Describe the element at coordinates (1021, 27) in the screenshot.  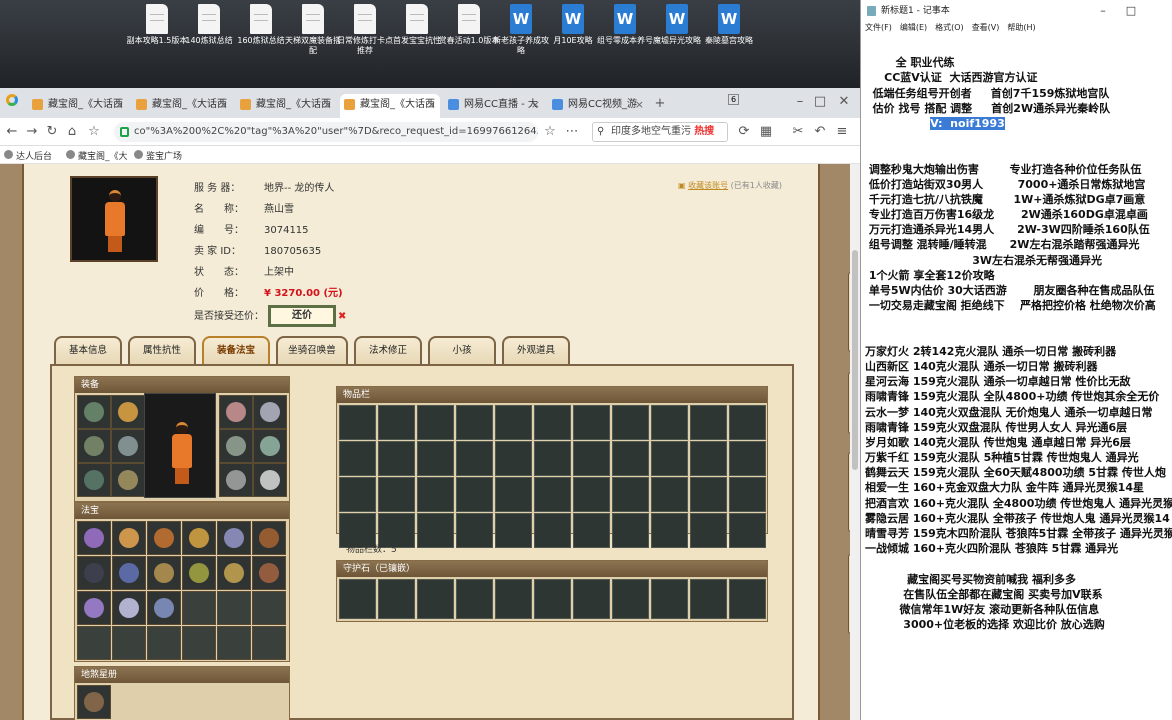
I see `menu-item: 帮助(H)` at that location.